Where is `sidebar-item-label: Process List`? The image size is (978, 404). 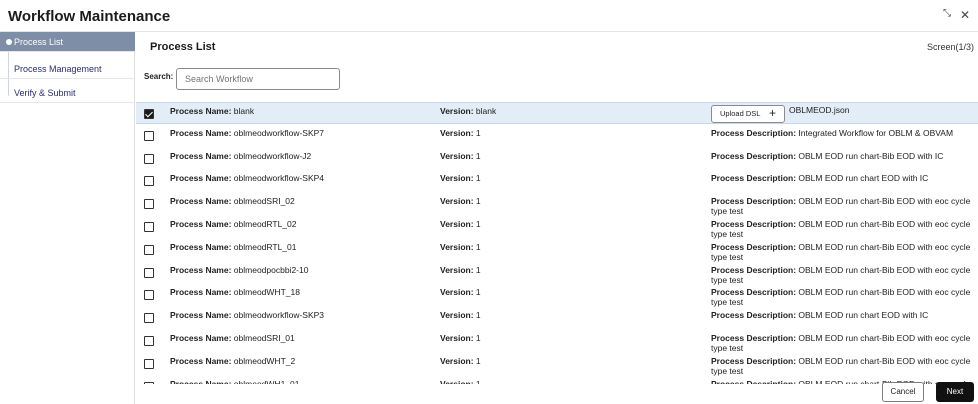
sidebar-item-label: Process List is located at coordinates (39, 42).